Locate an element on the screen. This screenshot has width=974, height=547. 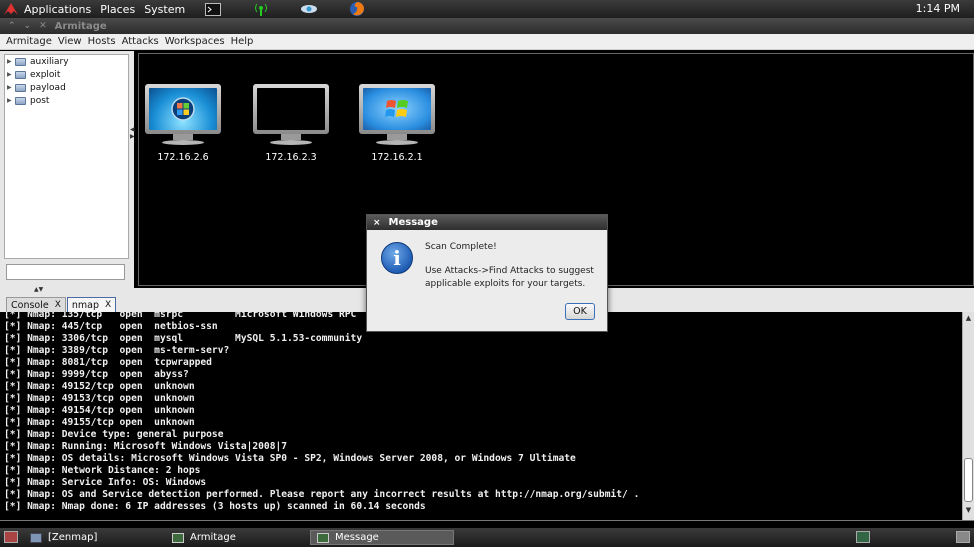
message-window-icon is located at coordinates (323, 537).